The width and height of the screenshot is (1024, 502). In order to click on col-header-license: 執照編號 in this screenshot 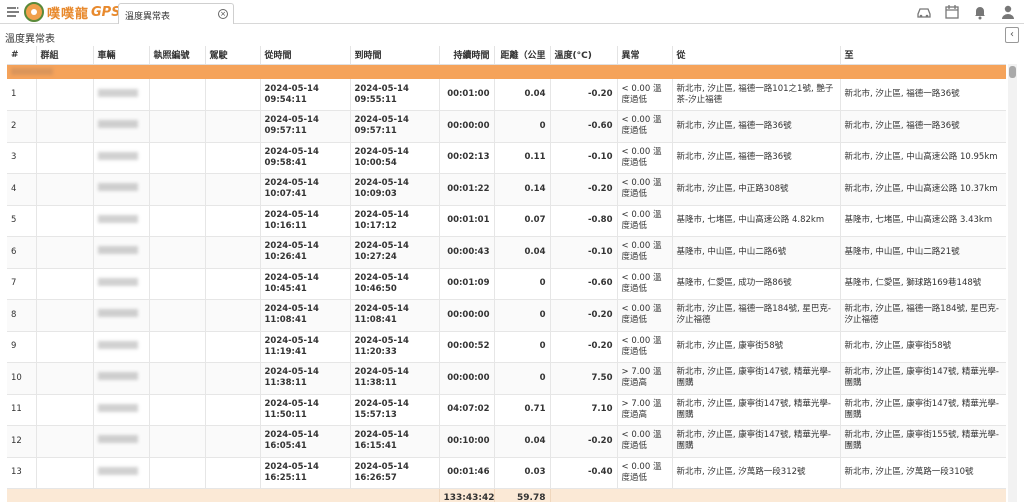, I will do `click(177, 55)`.